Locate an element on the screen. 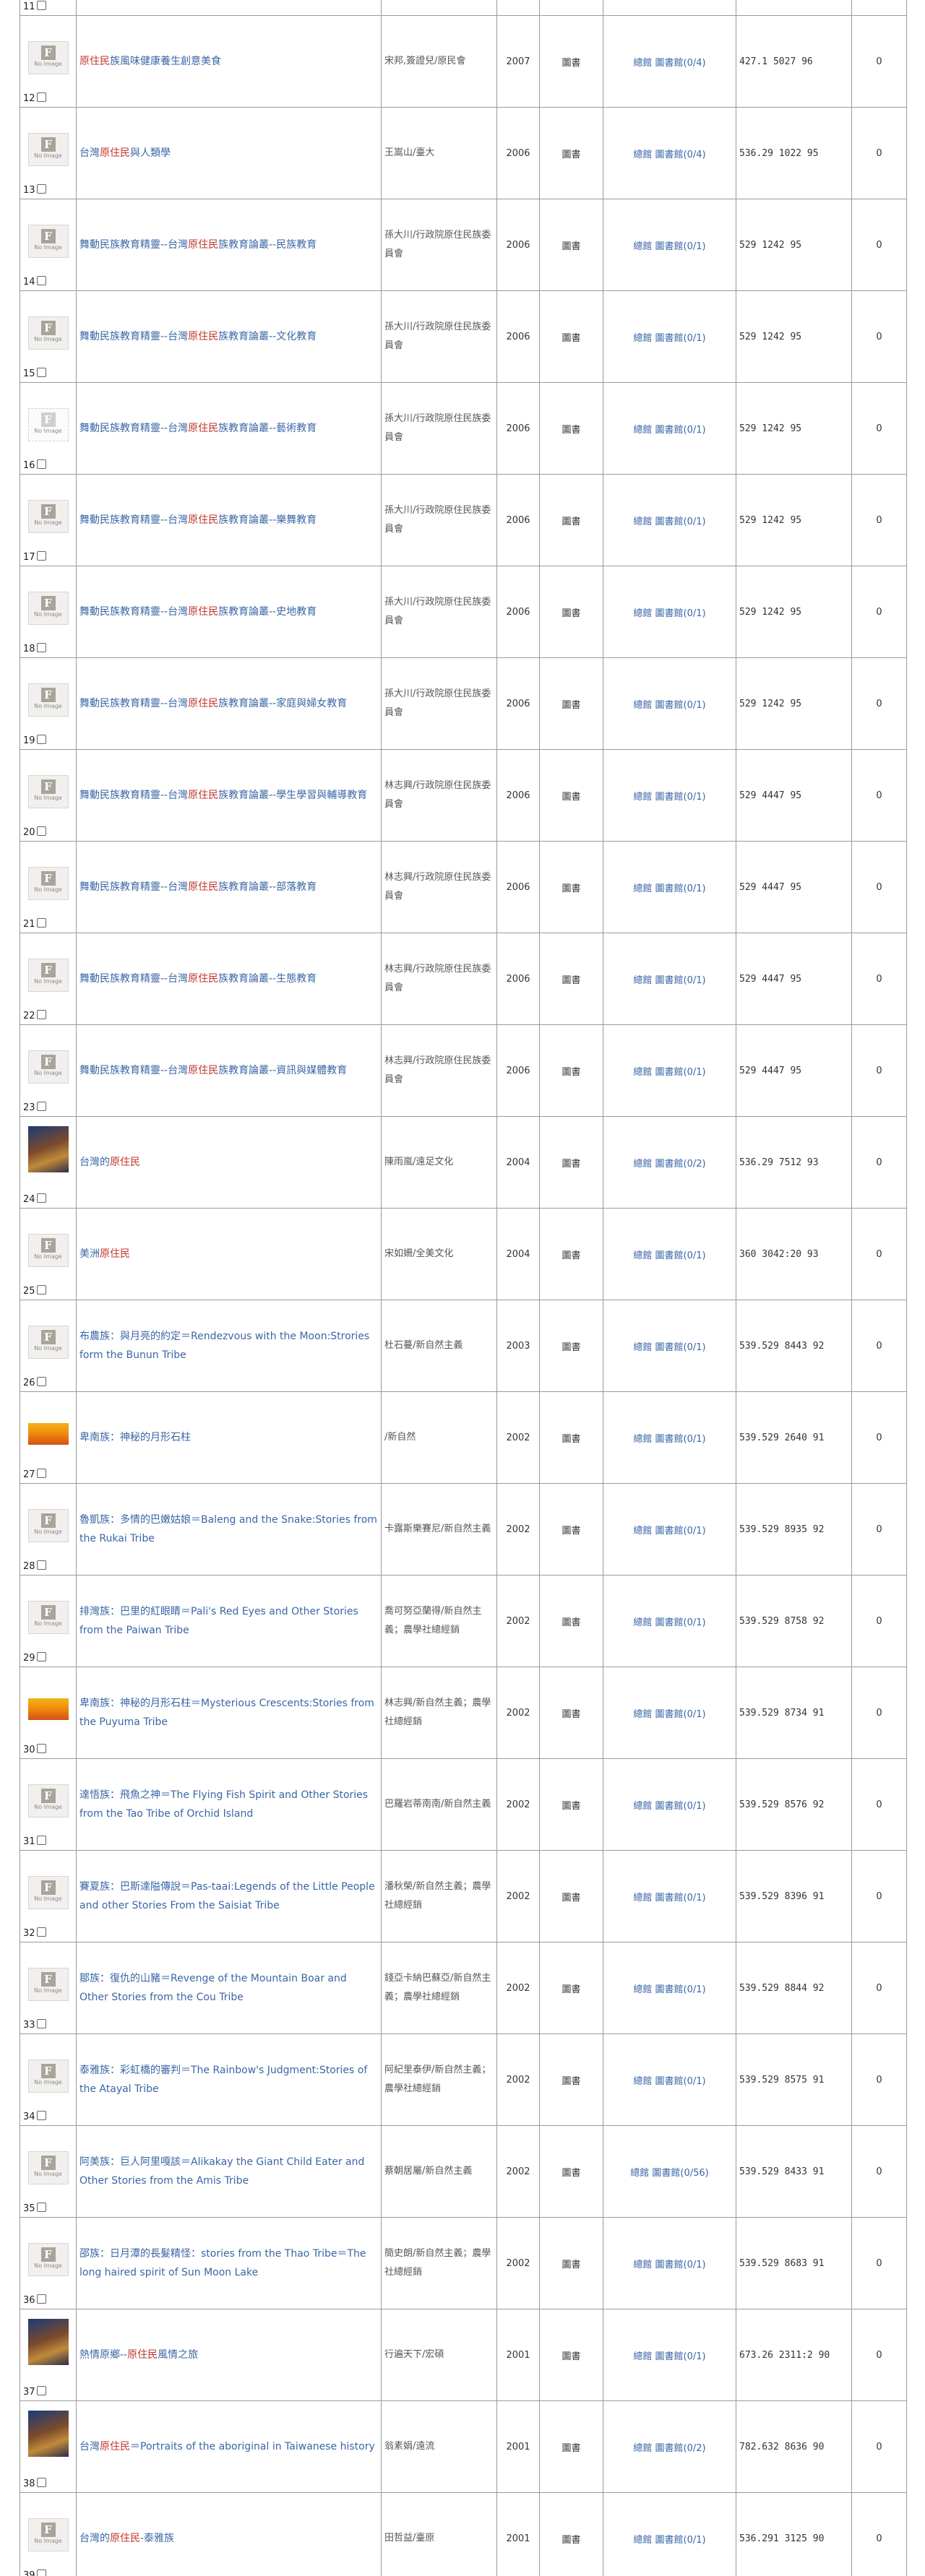 This screenshot has width=925, height=2576. title-link: 台灣原住民與人類學 is located at coordinates (229, 153).